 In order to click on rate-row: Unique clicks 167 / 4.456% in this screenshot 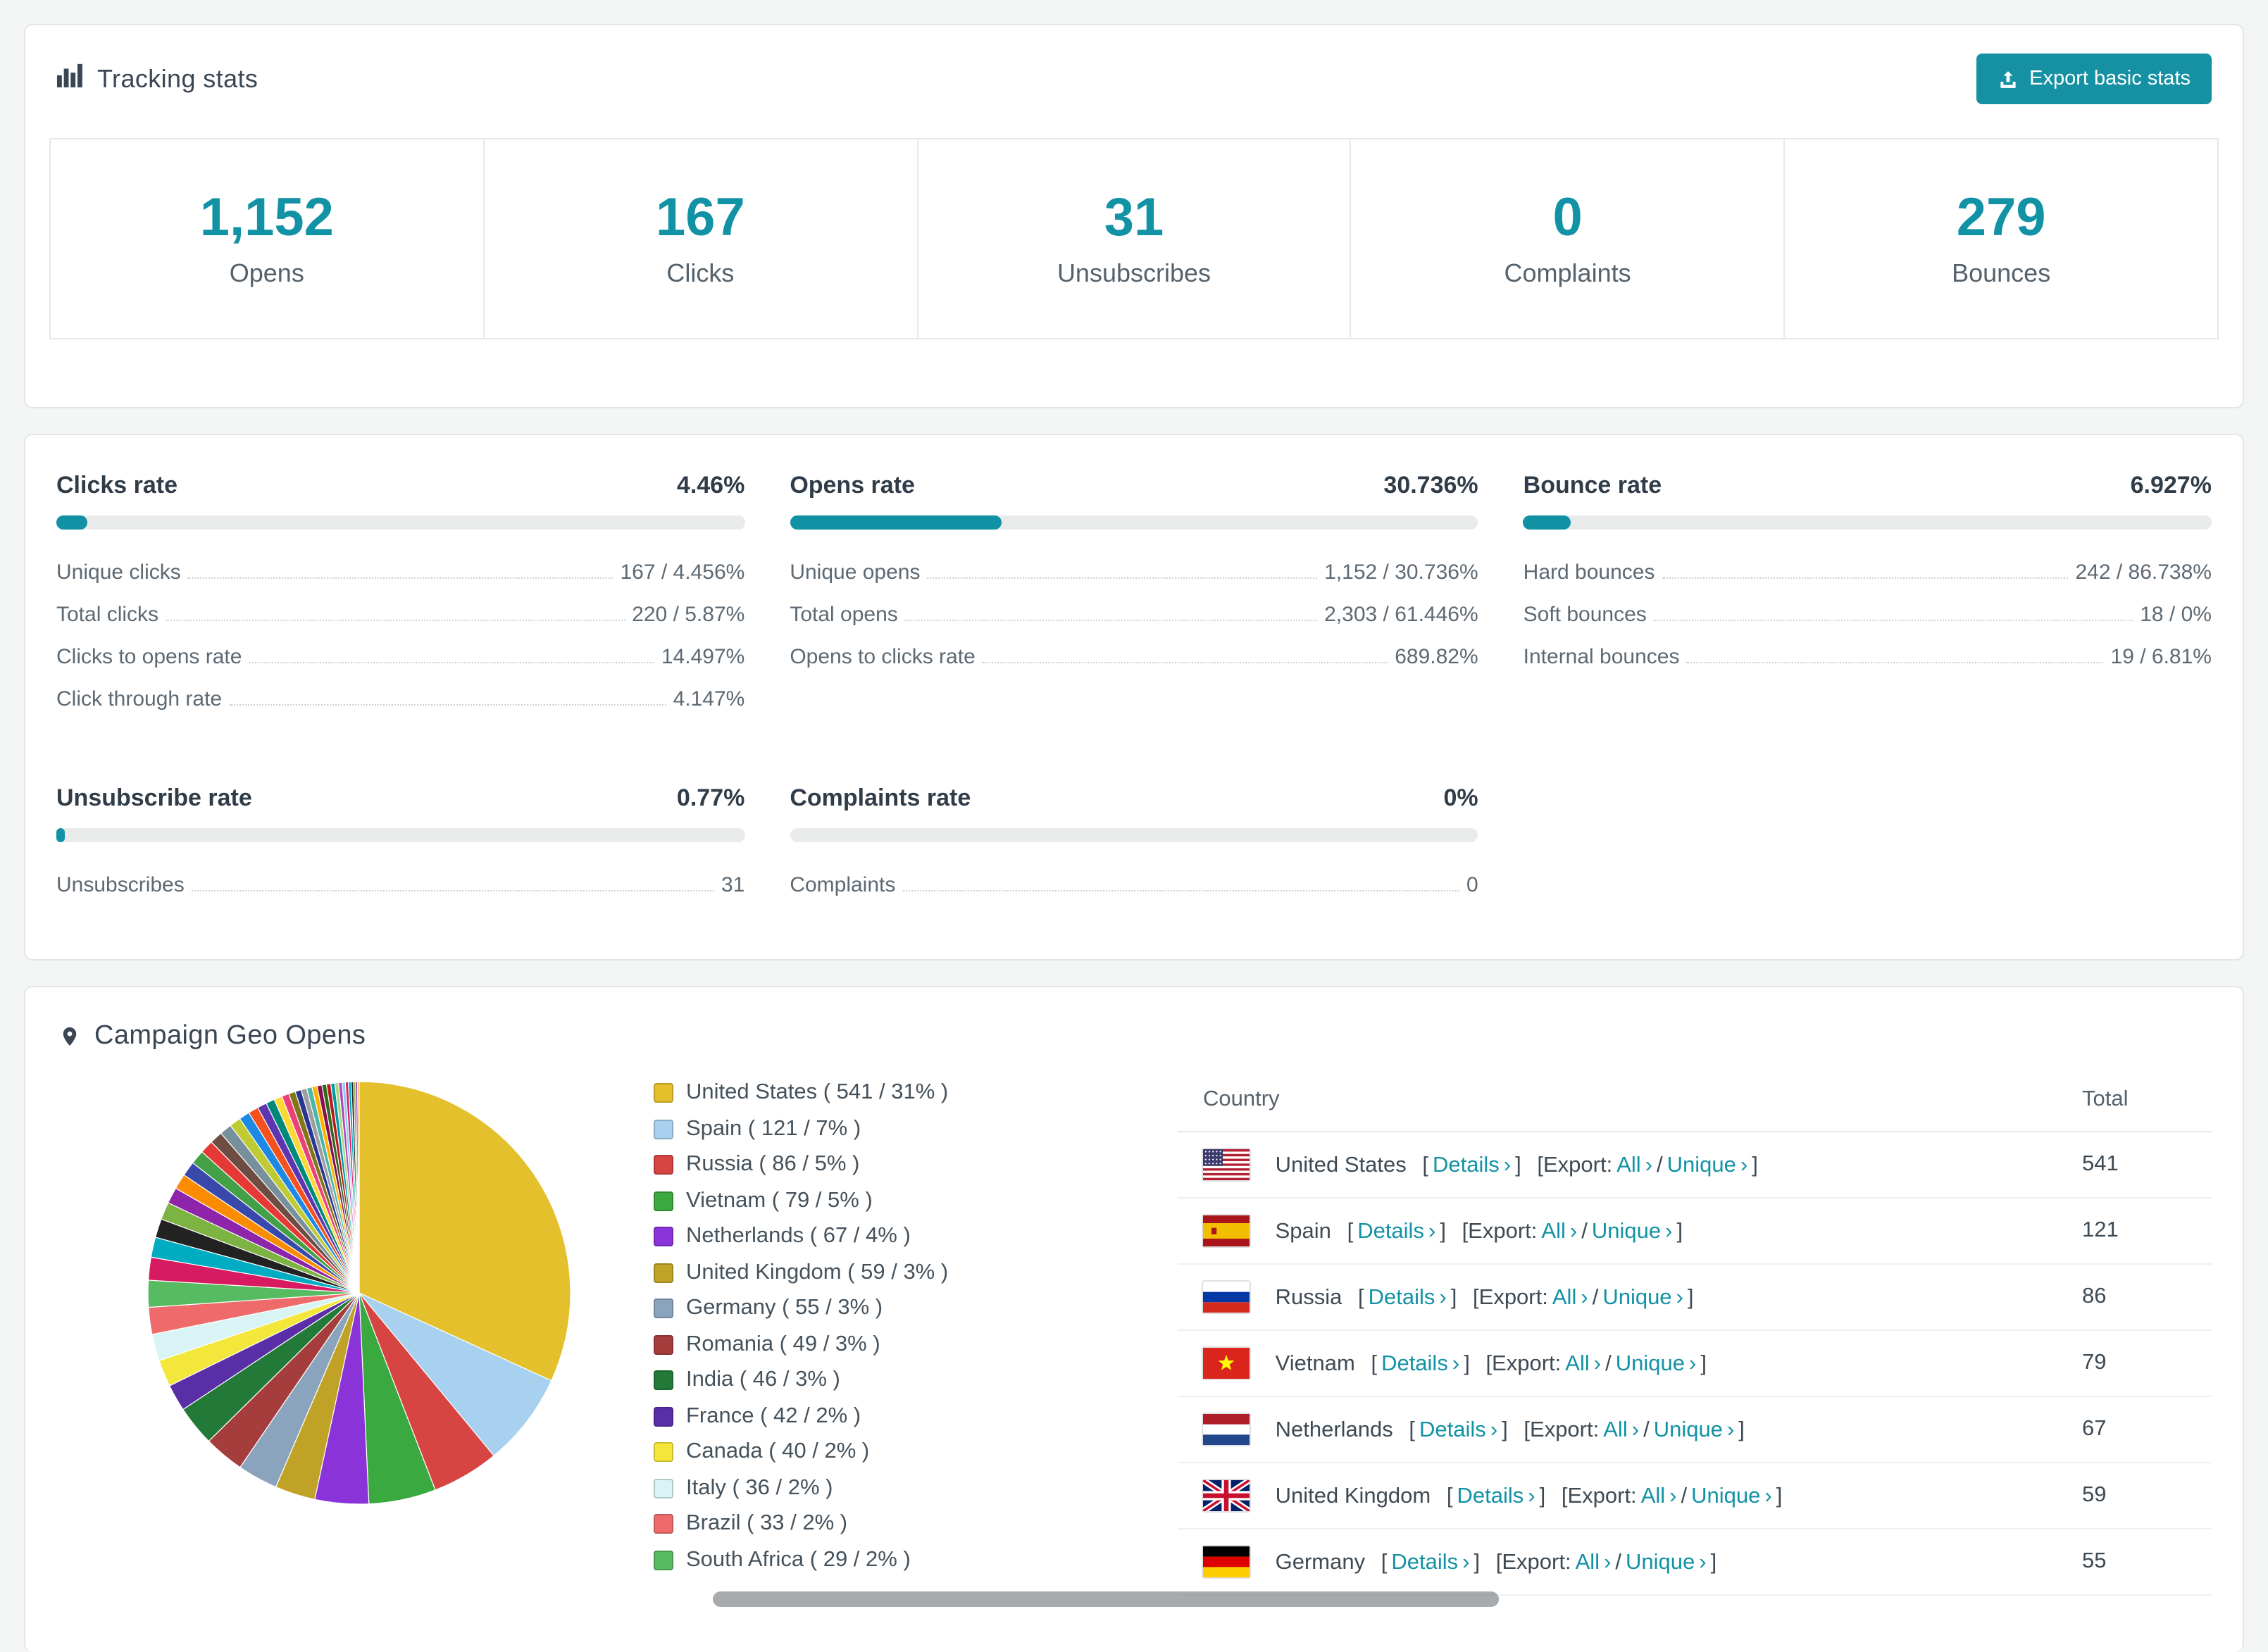, I will do `click(400, 572)`.